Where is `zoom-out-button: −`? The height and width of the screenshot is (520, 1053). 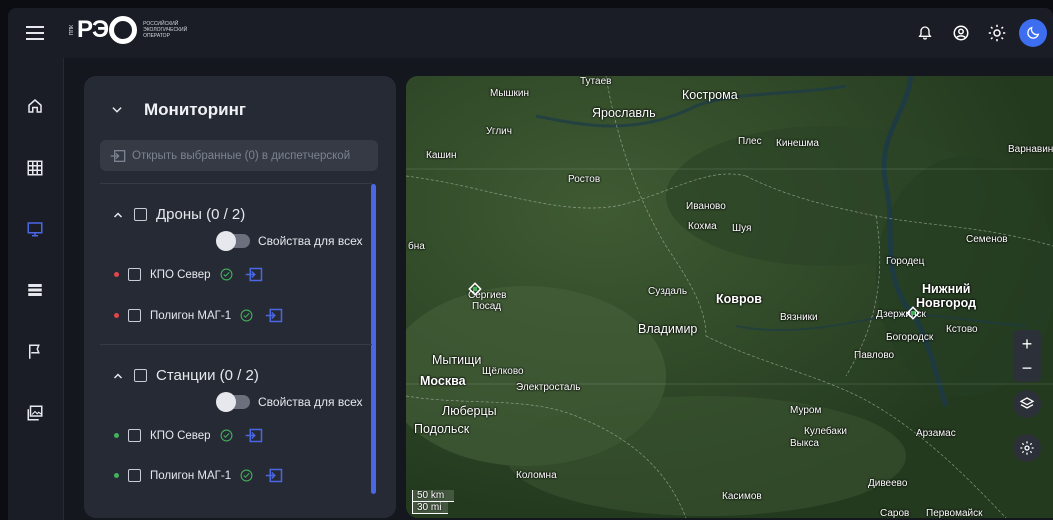 zoom-out-button: − is located at coordinates (1027, 368).